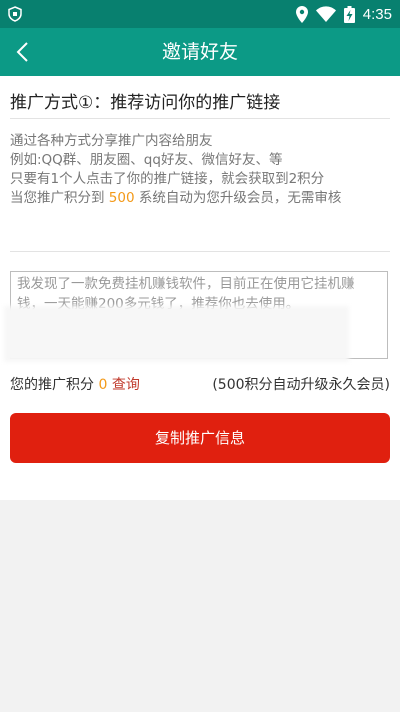  Describe the element at coordinates (146, 160) in the screenshot. I see `description-line: 例如:QQ群、朋友圈、qq好友、微信好友、等` at that location.